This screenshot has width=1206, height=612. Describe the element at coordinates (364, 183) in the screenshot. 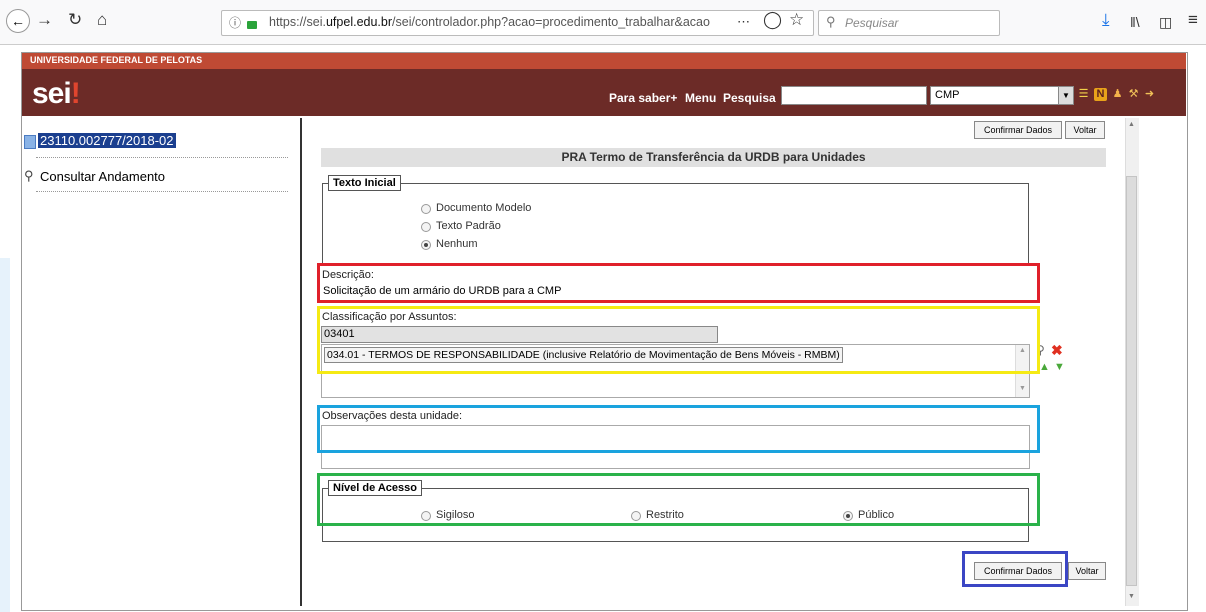

I see `initial-text-legend: Texto Inicial` at that location.